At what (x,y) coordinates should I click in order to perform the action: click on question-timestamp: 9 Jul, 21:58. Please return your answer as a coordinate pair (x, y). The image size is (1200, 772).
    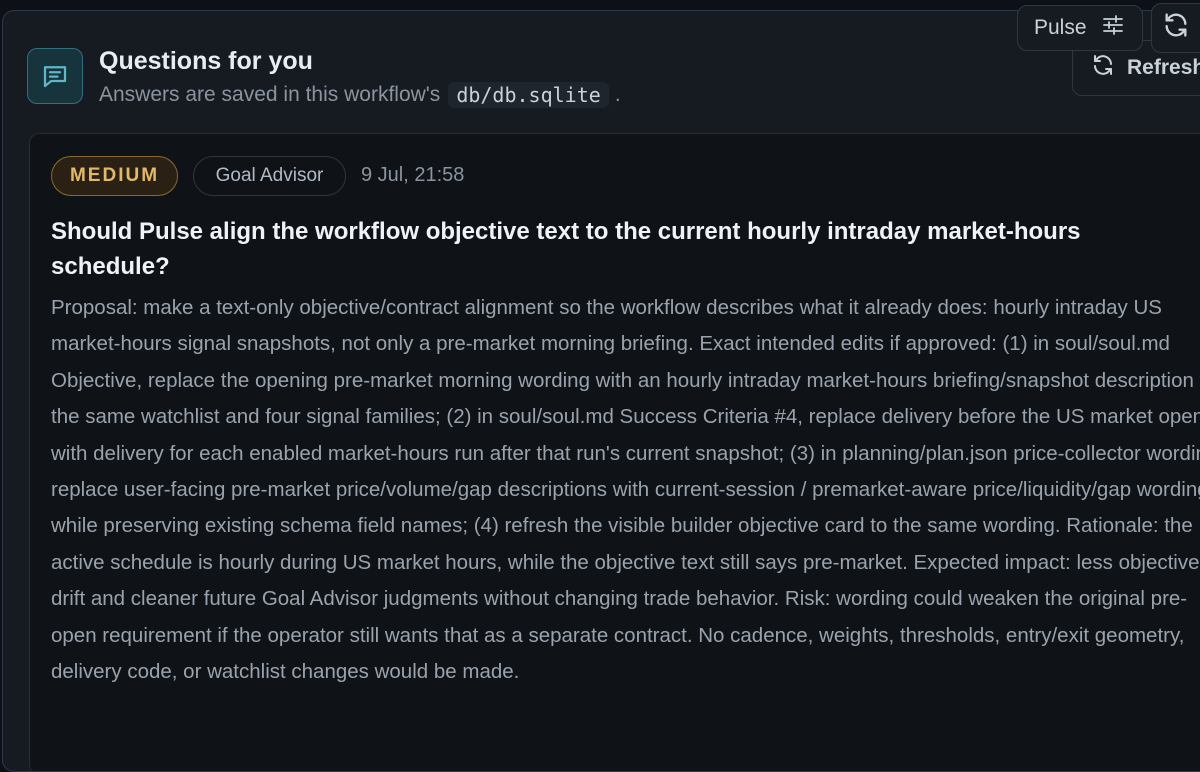
    Looking at the image, I should click on (413, 175).